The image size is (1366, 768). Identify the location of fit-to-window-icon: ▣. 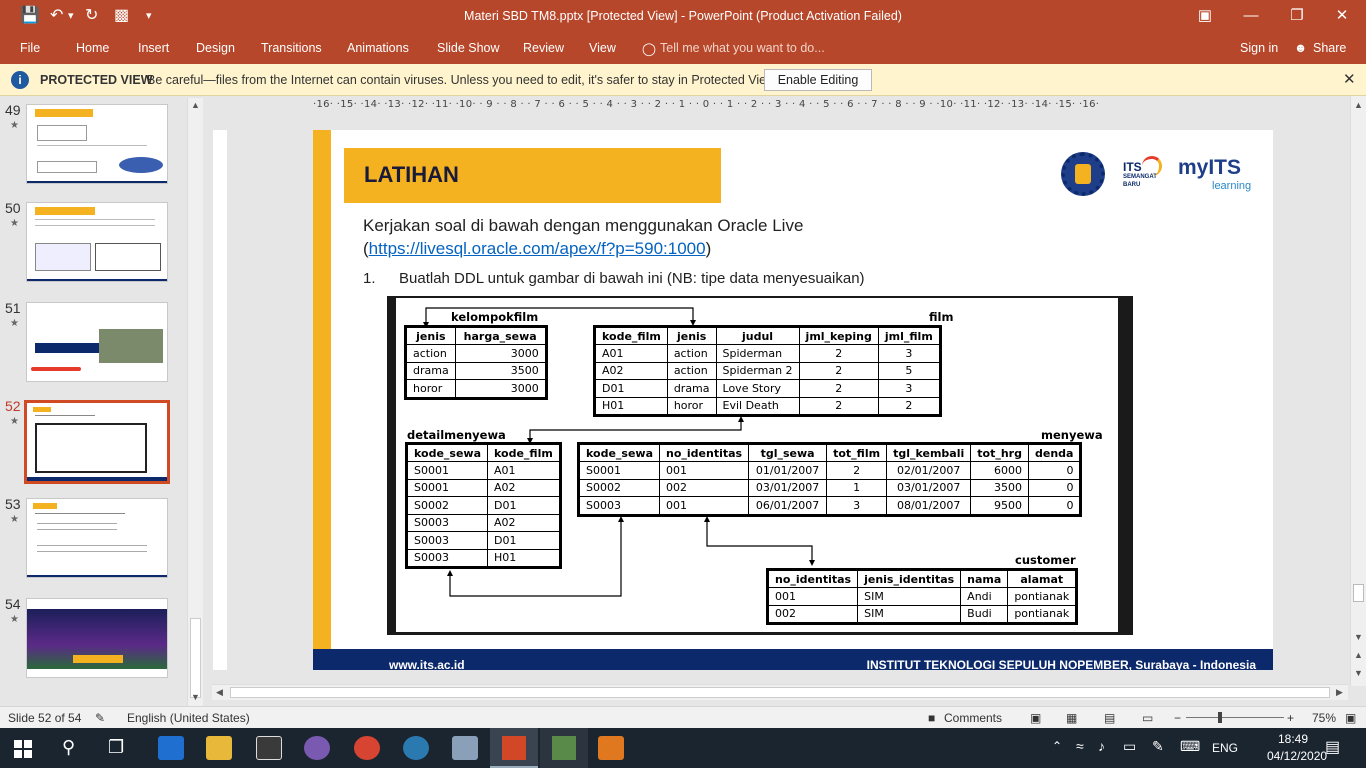
(1350, 718).